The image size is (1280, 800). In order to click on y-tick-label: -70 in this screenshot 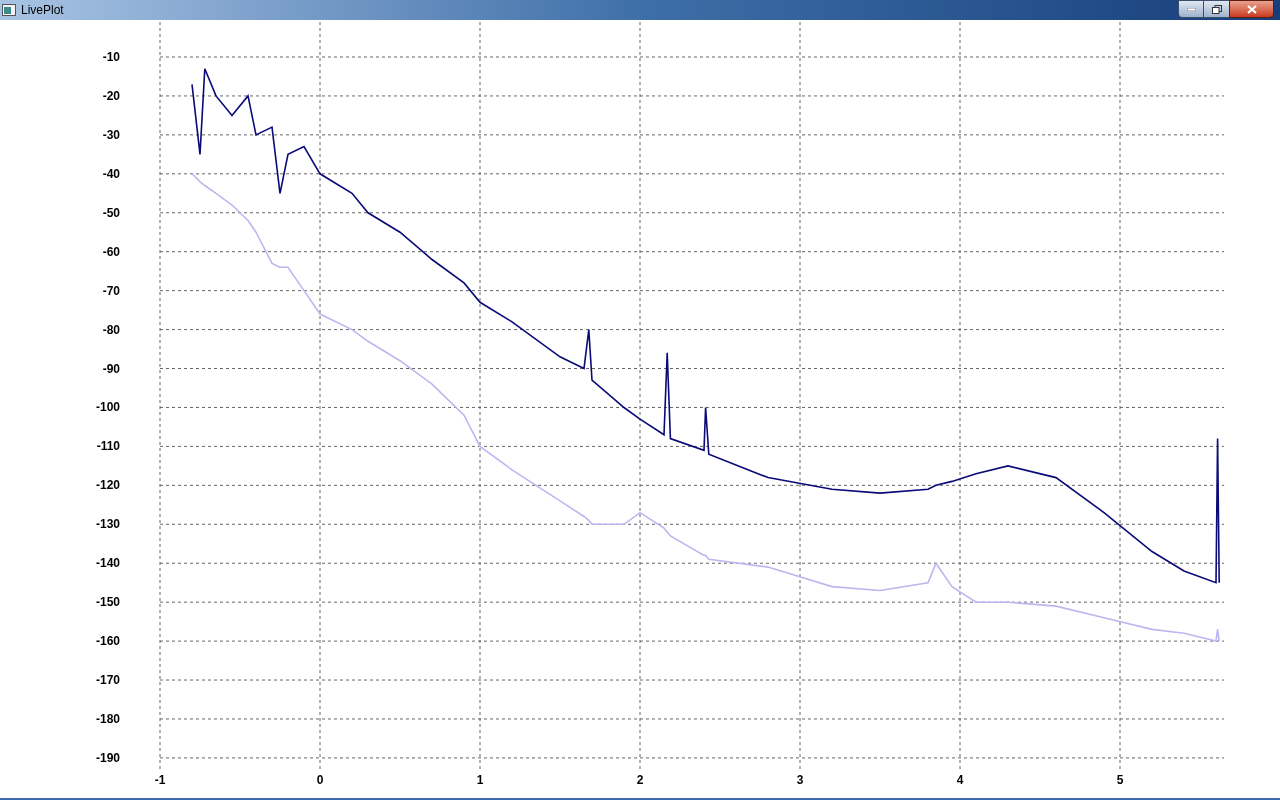, I will do `click(111, 290)`.